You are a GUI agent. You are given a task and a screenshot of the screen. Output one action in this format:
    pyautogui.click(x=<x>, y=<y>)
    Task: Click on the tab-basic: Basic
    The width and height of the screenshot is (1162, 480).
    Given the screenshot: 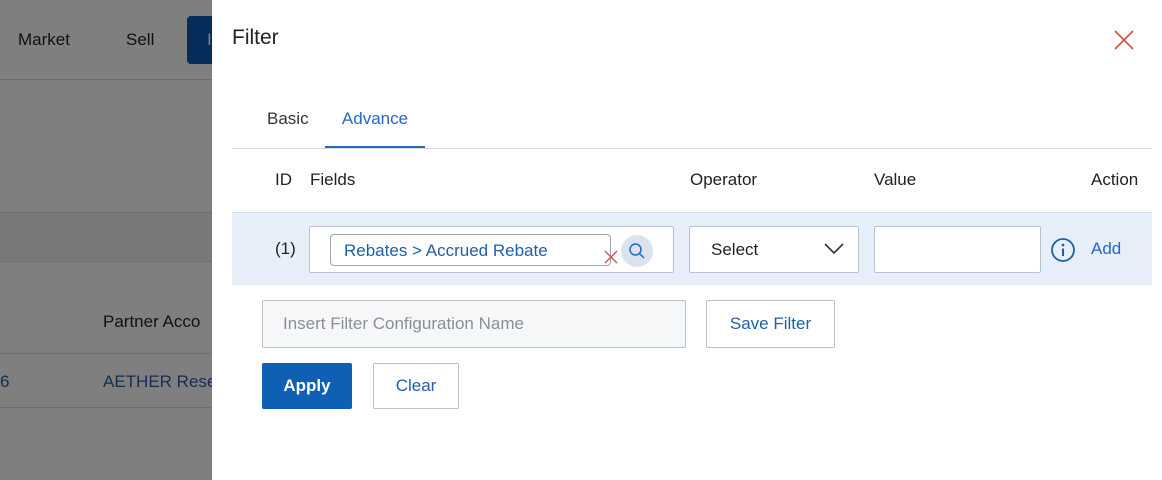 What is the action you would take?
    pyautogui.click(x=288, y=122)
    